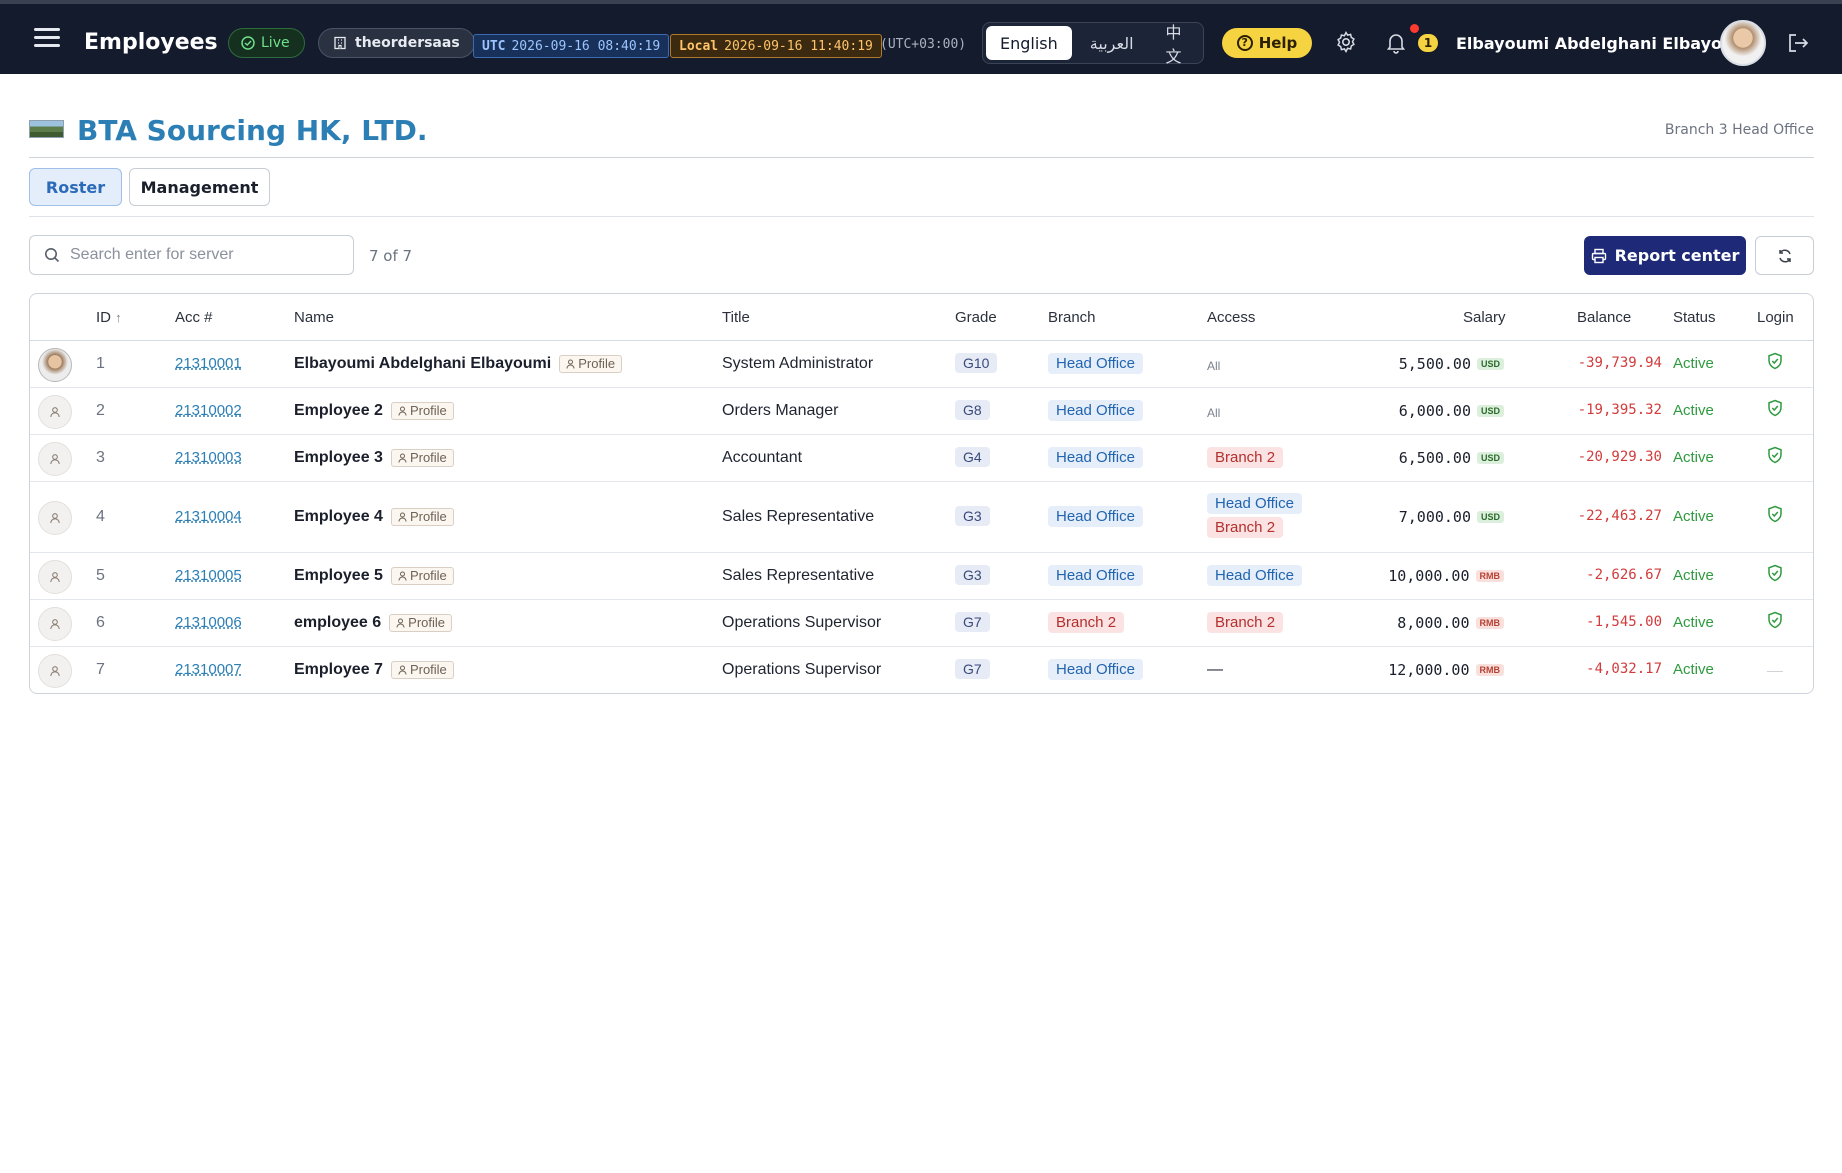  What do you see at coordinates (1606, 43) in the screenshot?
I see `current-user-name: Elbayoumi Abdelghani Elbayoumi` at bounding box center [1606, 43].